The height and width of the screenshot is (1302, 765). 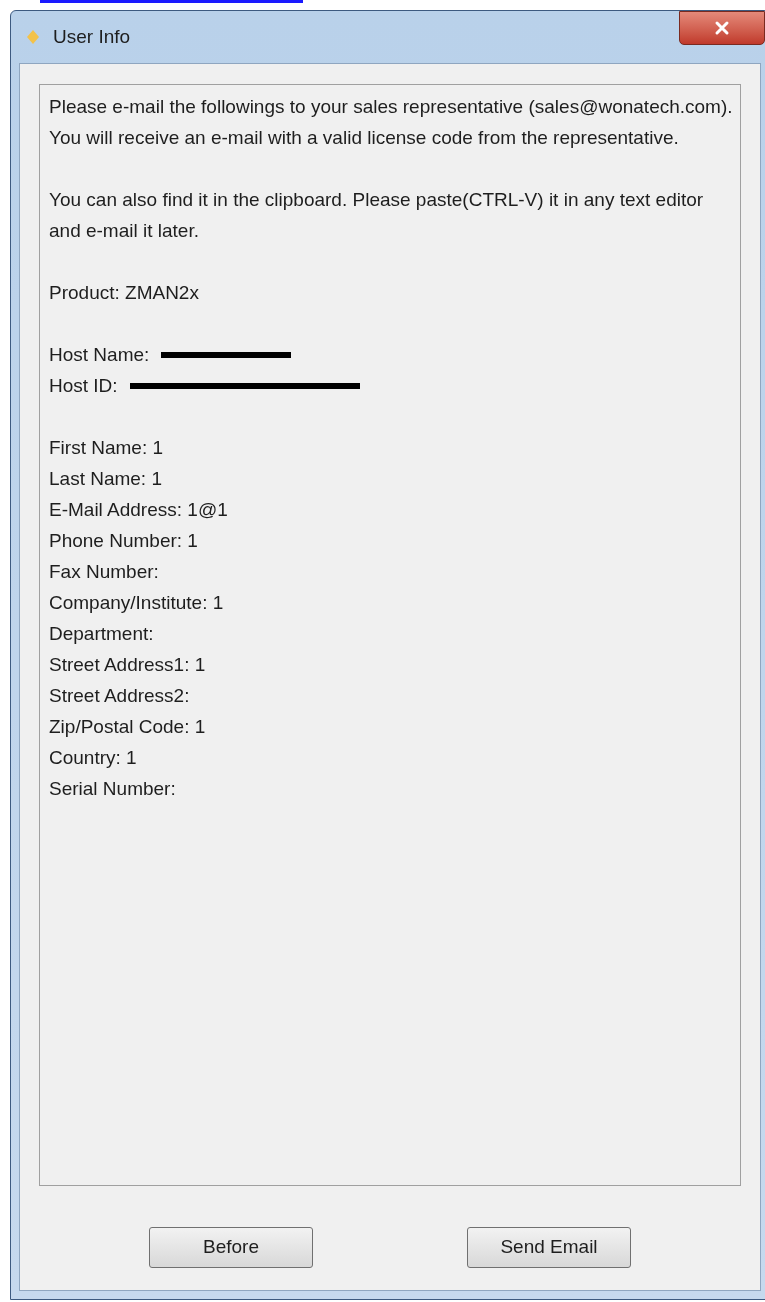 I want to click on dialog-button: Send Email, so click(x=549, y=1247).